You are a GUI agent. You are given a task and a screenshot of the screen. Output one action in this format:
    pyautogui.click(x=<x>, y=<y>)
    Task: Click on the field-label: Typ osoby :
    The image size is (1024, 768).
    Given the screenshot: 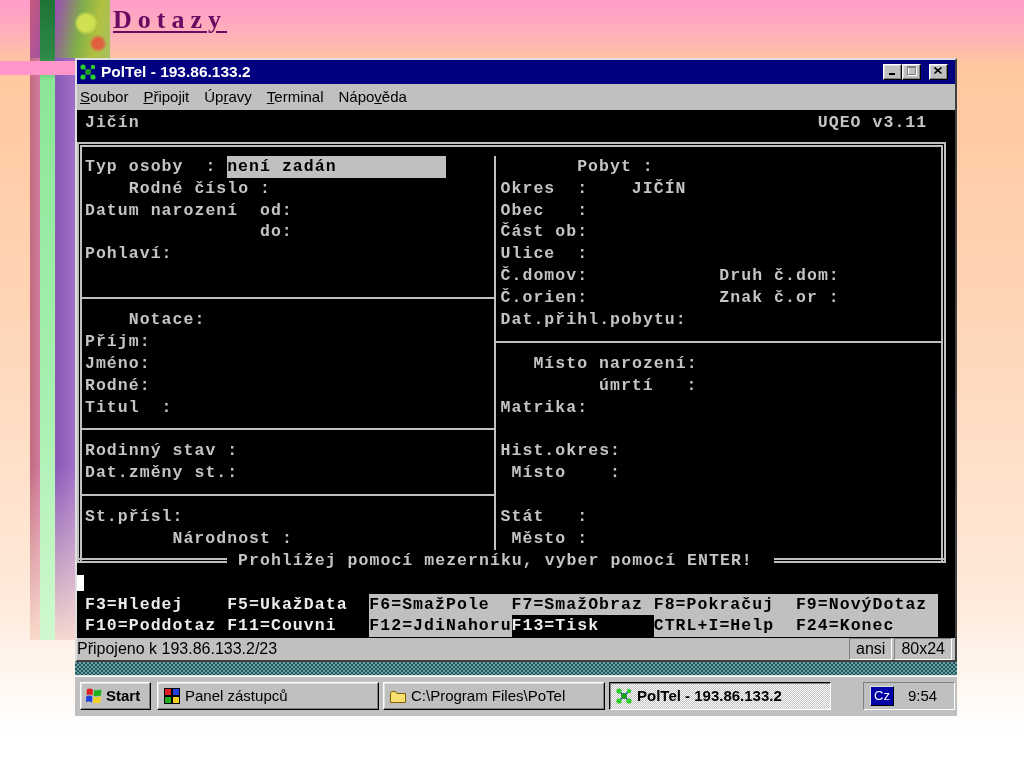 What is the action you would take?
    pyautogui.click(x=150, y=166)
    